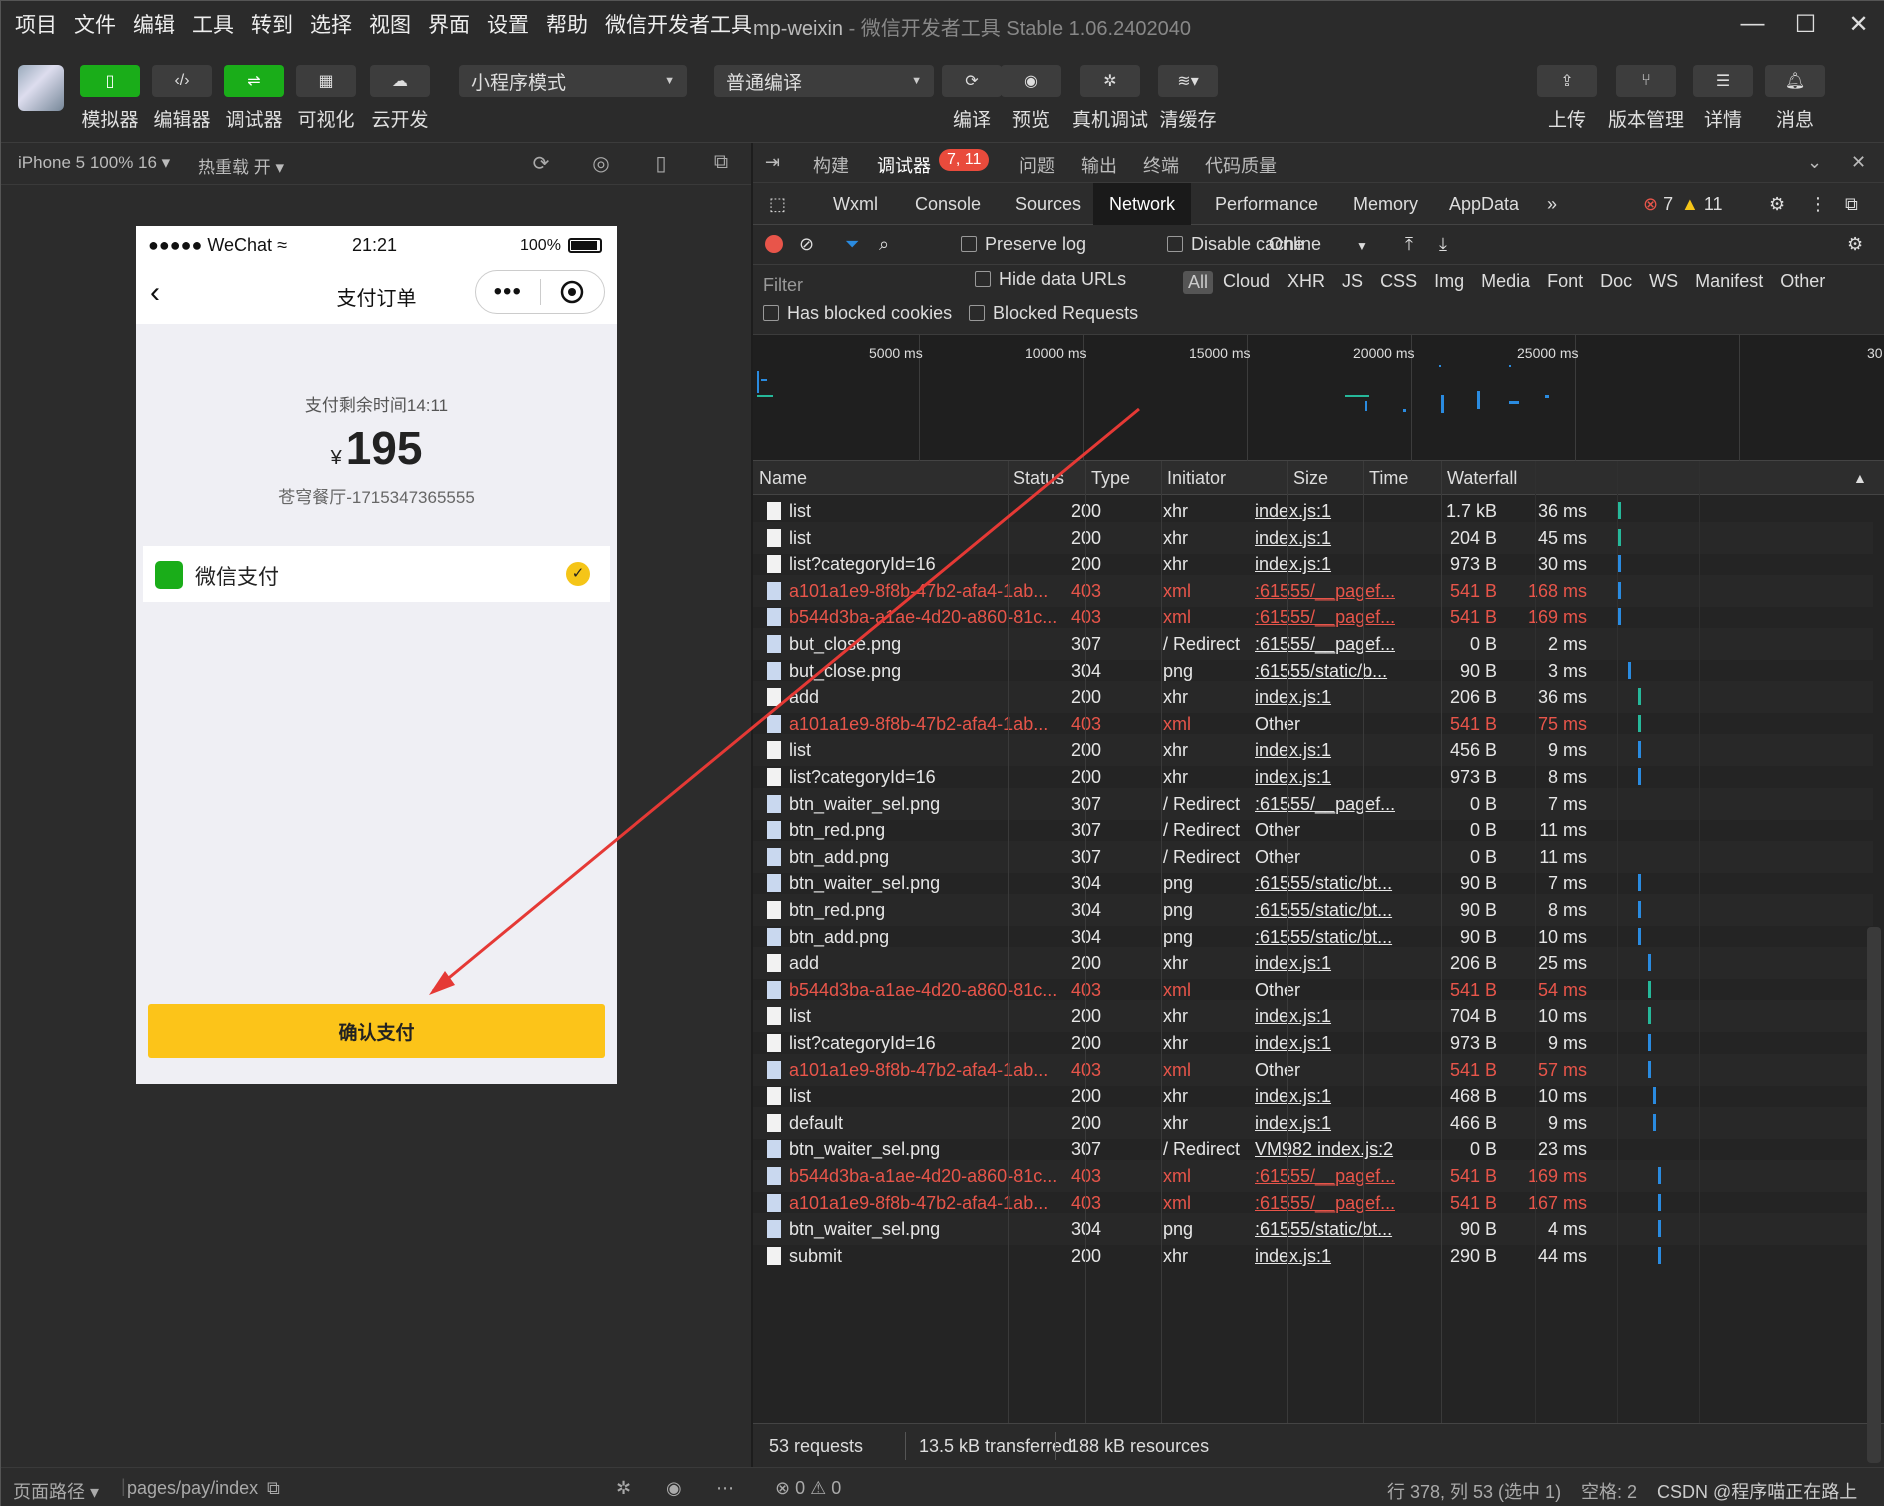 Image resolution: width=1884 pixels, height=1506 pixels. What do you see at coordinates (1023, 244) in the screenshot?
I see `preserve-log-checkbox: Preserve log` at bounding box center [1023, 244].